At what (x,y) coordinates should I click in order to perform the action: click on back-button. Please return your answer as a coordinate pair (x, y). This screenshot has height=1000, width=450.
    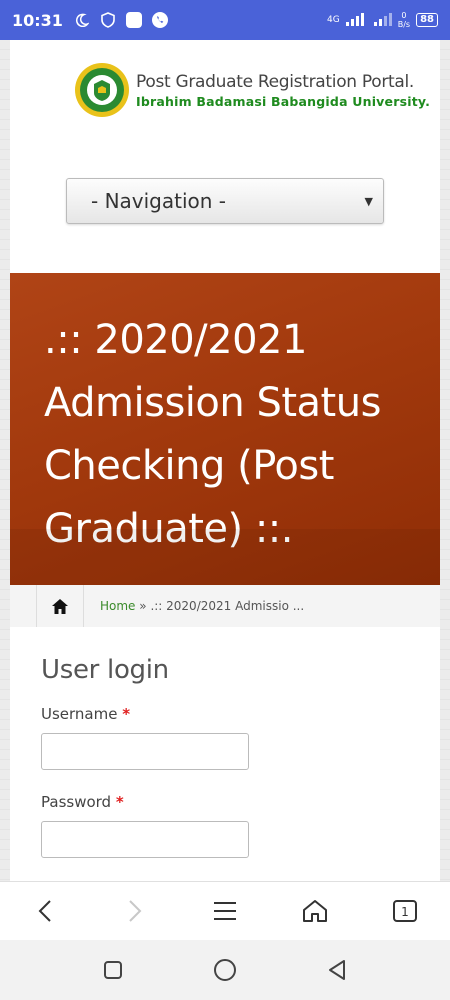
    Looking at the image, I should click on (45, 911).